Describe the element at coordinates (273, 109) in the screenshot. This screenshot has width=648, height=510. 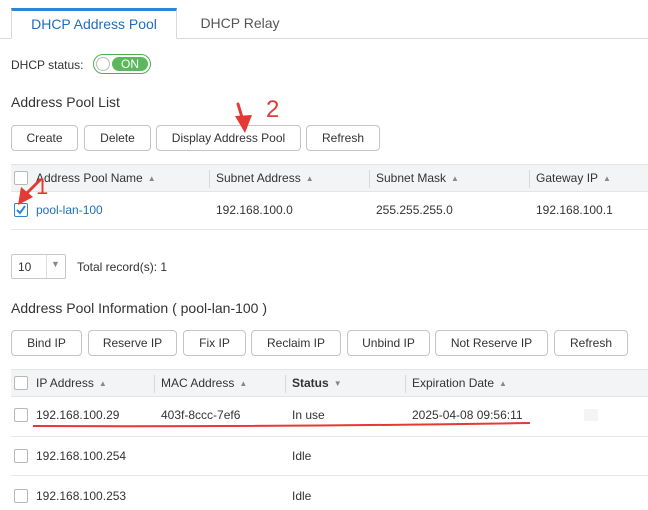
I see `annotation-number-2: 2` at that location.